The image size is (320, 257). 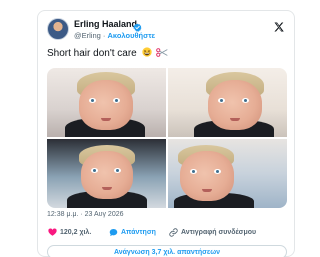 I want to click on copy-link-button: Αντιγραφή συνδέσμου, so click(x=212, y=232).